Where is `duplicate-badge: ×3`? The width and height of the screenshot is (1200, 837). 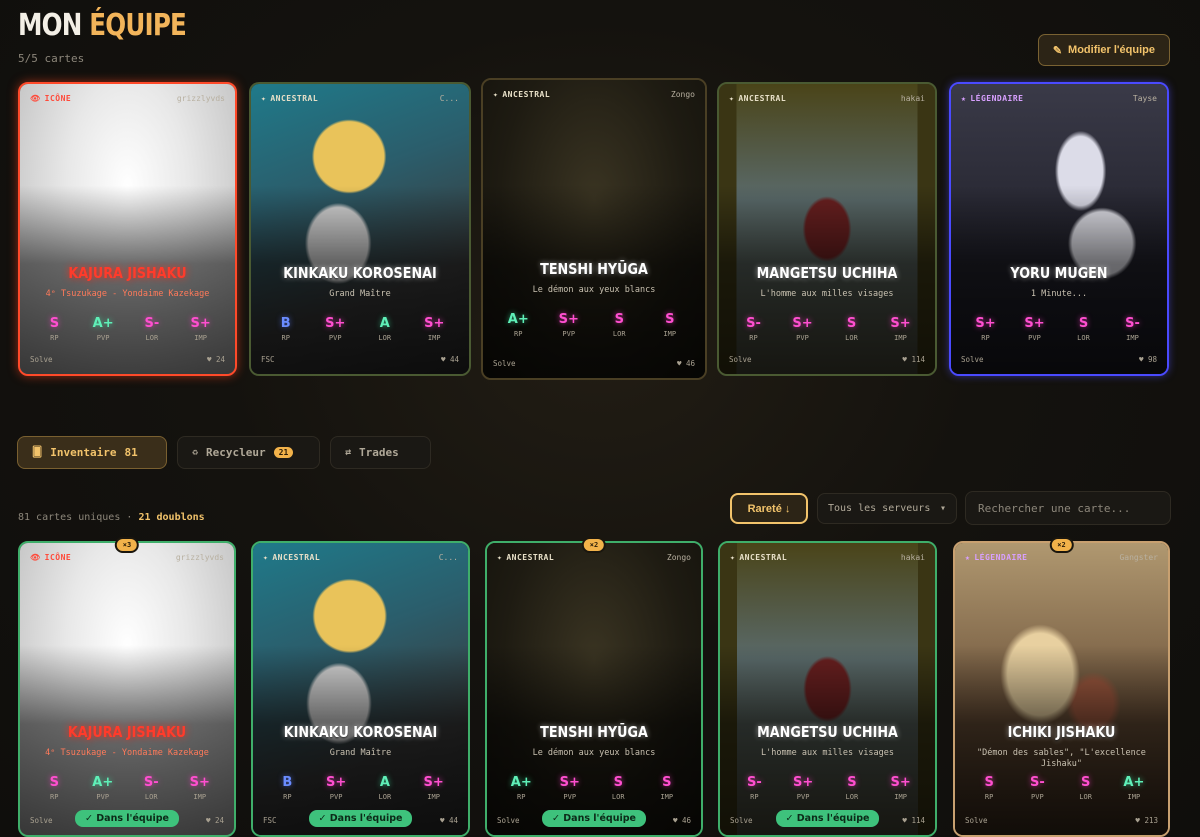
duplicate-badge: ×3 is located at coordinates (127, 545).